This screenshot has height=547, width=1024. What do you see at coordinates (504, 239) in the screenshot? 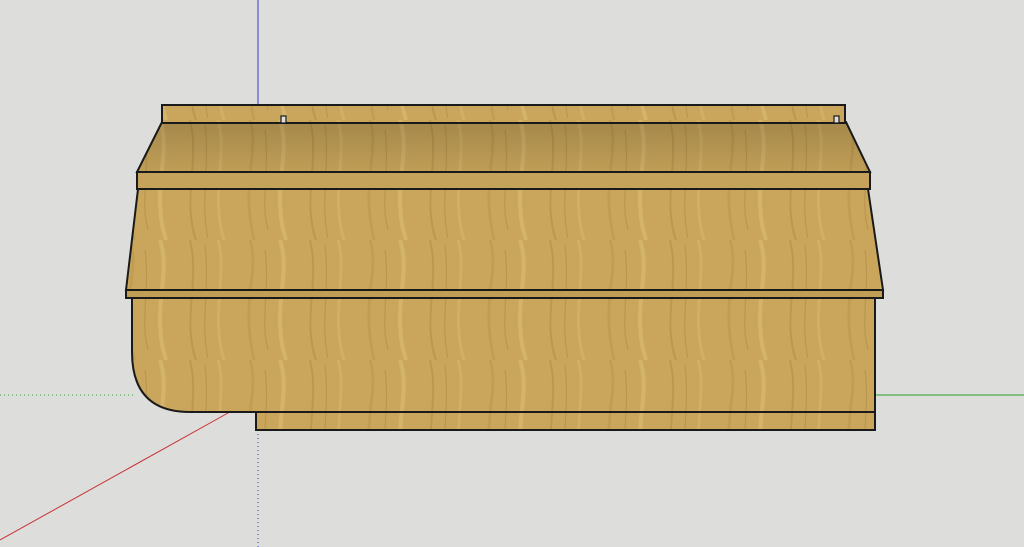
I see `model-upper-body` at bounding box center [504, 239].